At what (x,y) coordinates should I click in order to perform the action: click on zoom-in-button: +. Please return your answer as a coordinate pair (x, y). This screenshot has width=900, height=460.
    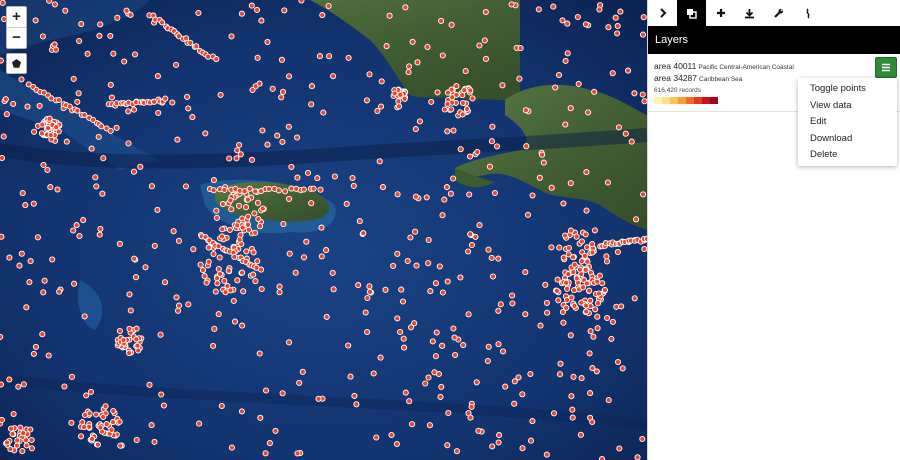
    Looking at the image, I should click on (16, 17).